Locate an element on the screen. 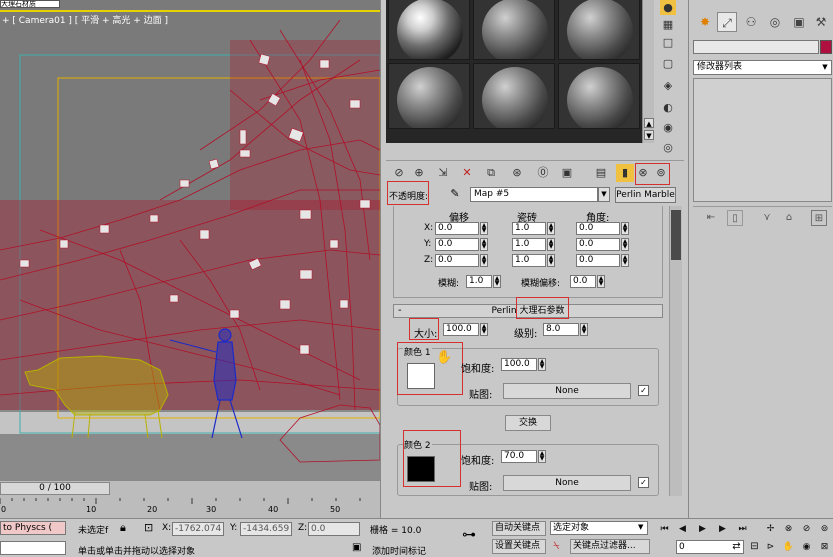 This screenshot has width=833, height=557. zoom-extents-all-icon: ⊚ is located at coordinates (824, 529).